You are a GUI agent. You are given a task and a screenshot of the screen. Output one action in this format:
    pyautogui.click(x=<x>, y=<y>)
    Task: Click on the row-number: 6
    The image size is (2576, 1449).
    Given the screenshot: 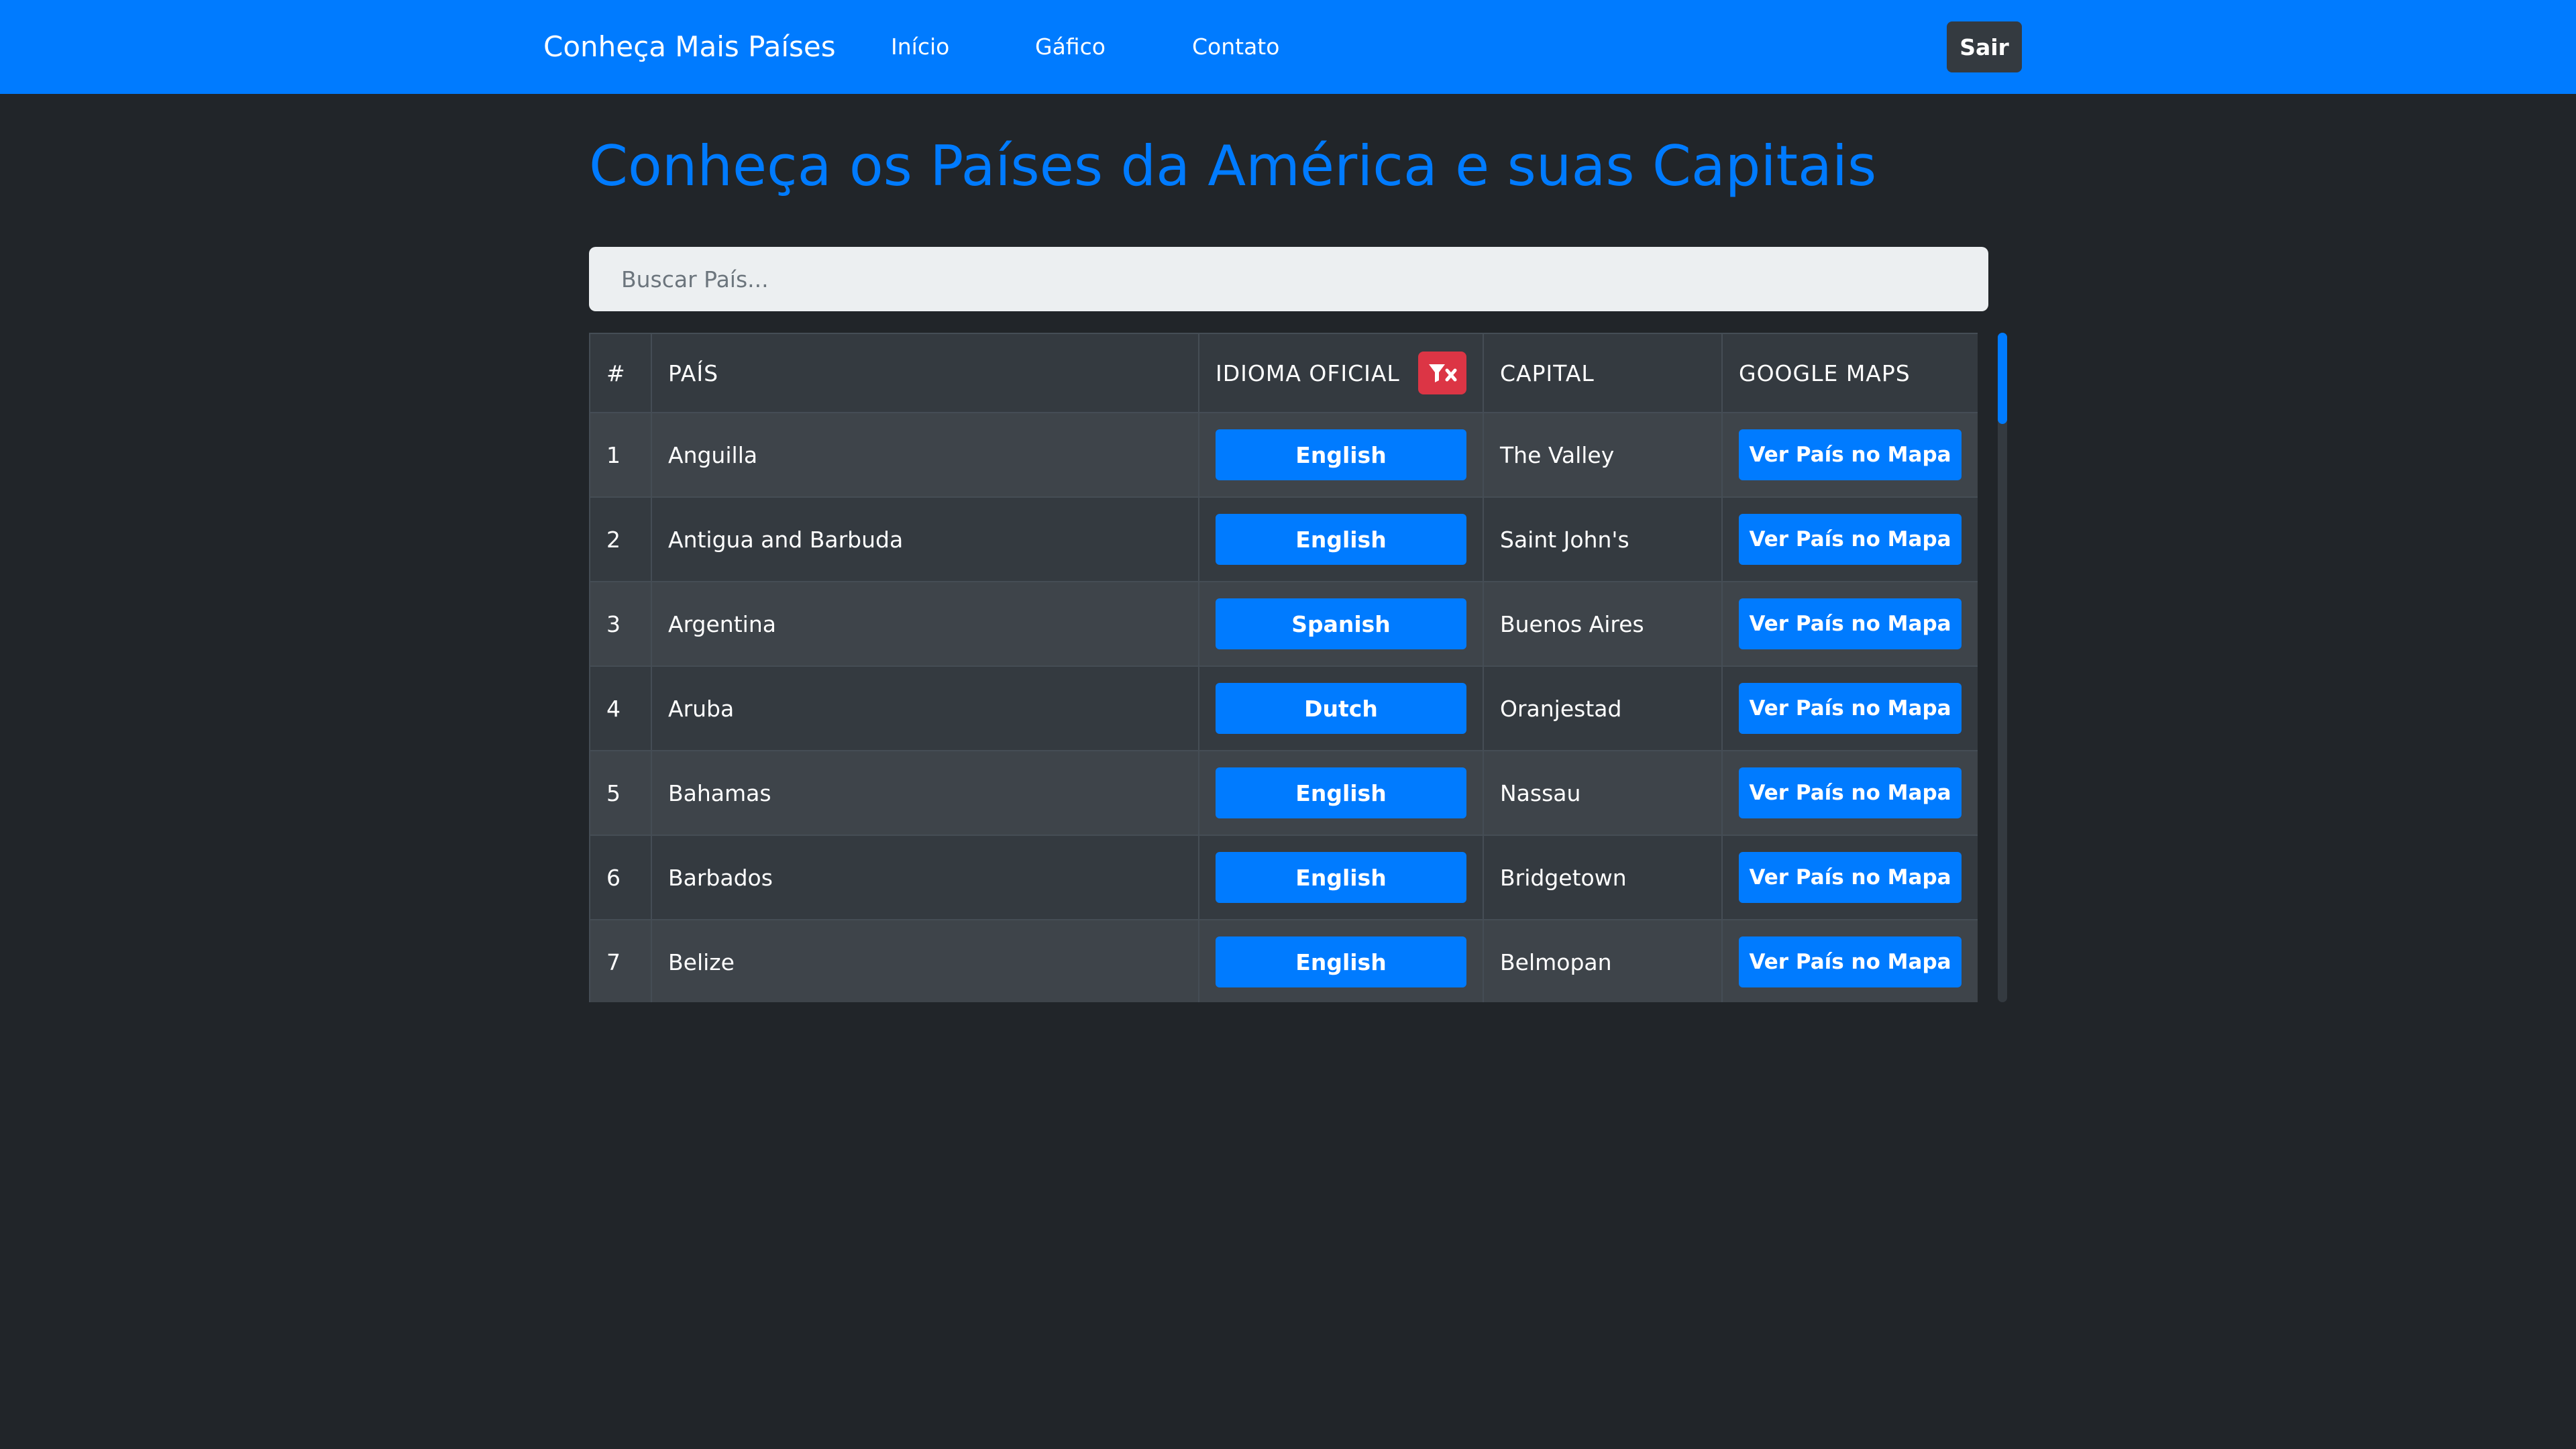 What is the action you would take?
    pyautogui.click(x=620, y=877)
    